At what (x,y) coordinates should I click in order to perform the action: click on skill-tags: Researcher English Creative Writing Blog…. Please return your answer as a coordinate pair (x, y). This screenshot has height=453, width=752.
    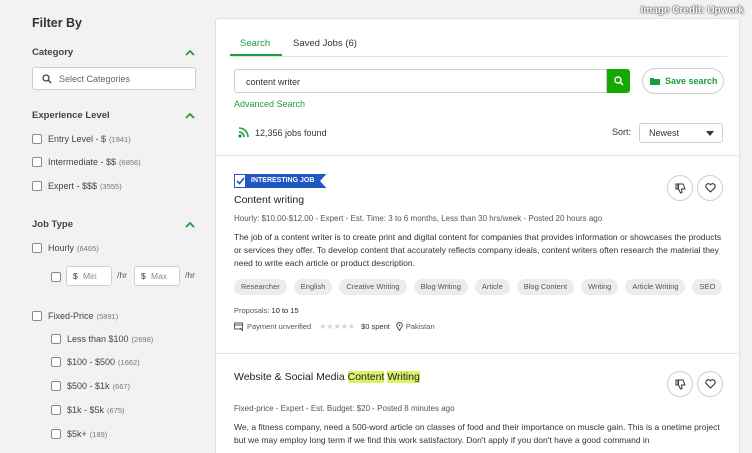
    Looking at the image, I should click on (478, 287).